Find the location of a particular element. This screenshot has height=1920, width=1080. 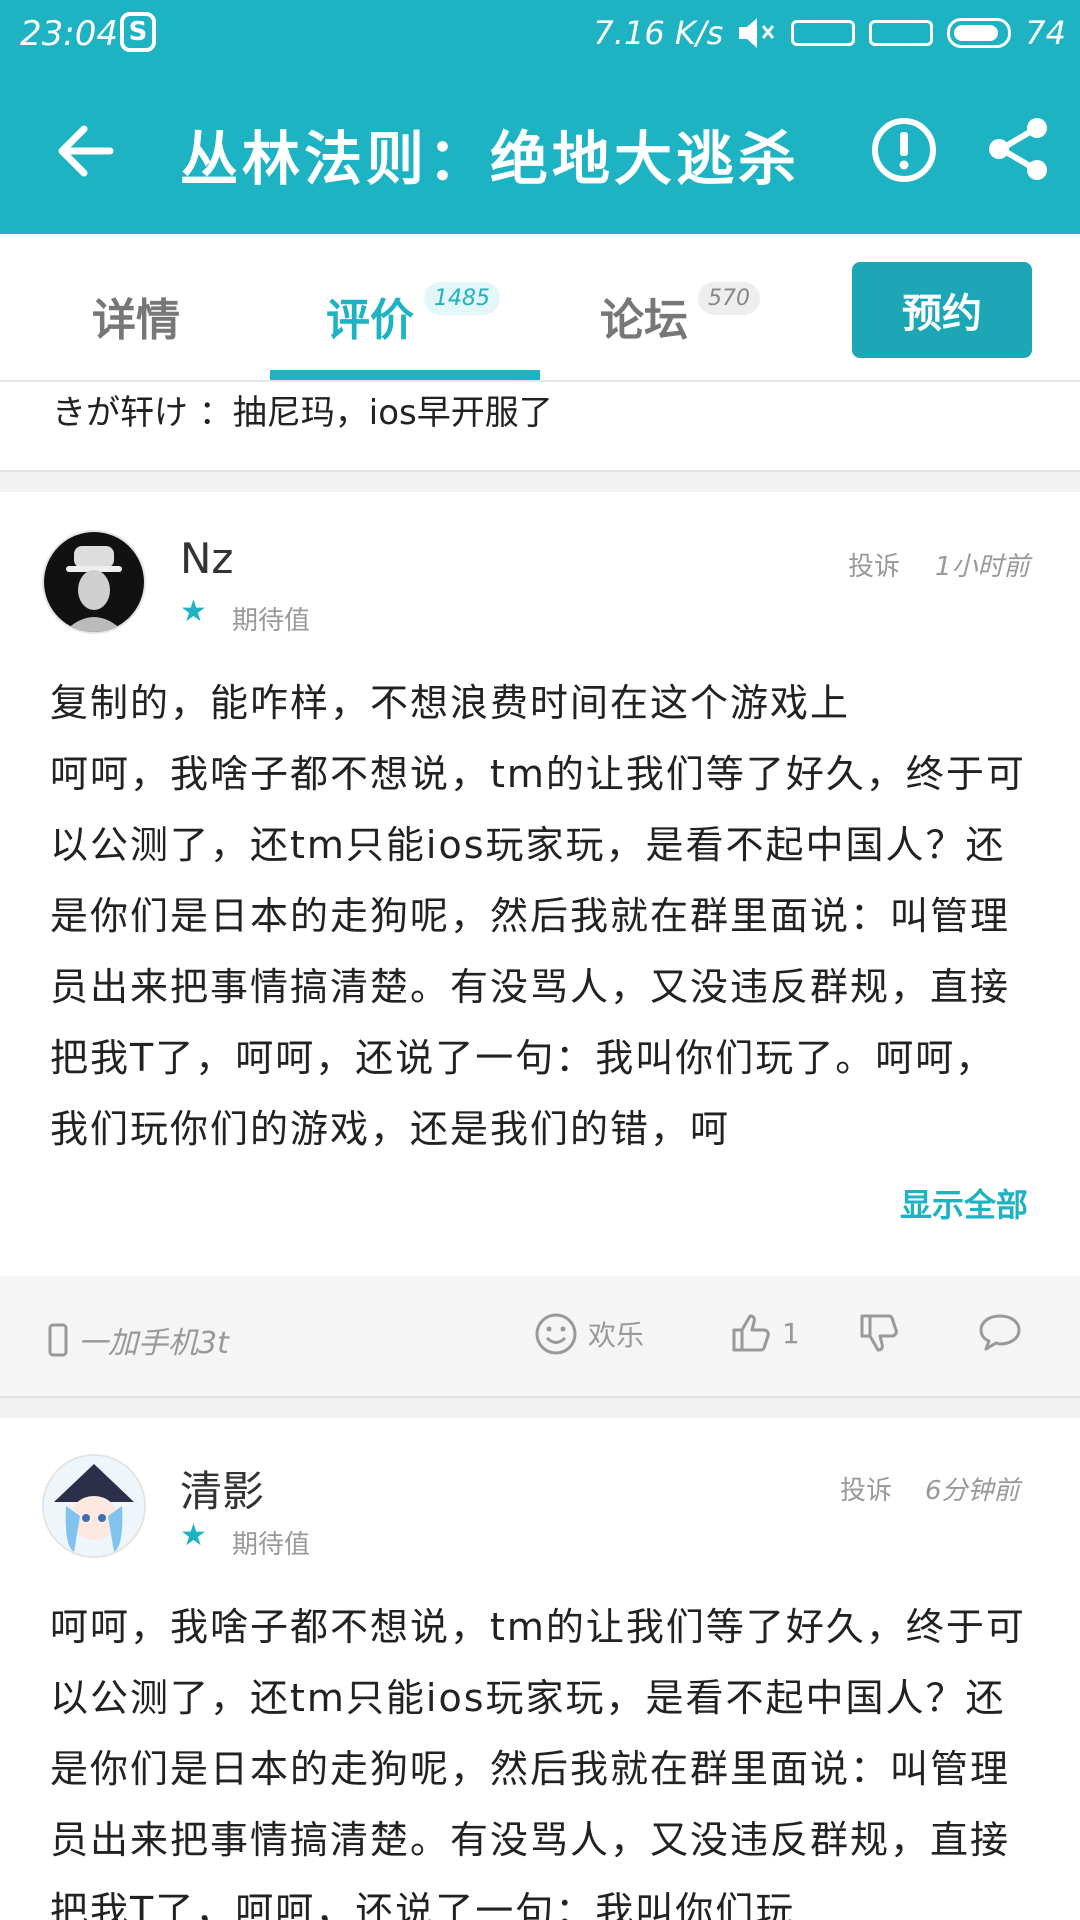

like-button: 1 is located at coordinates (765, 1333).